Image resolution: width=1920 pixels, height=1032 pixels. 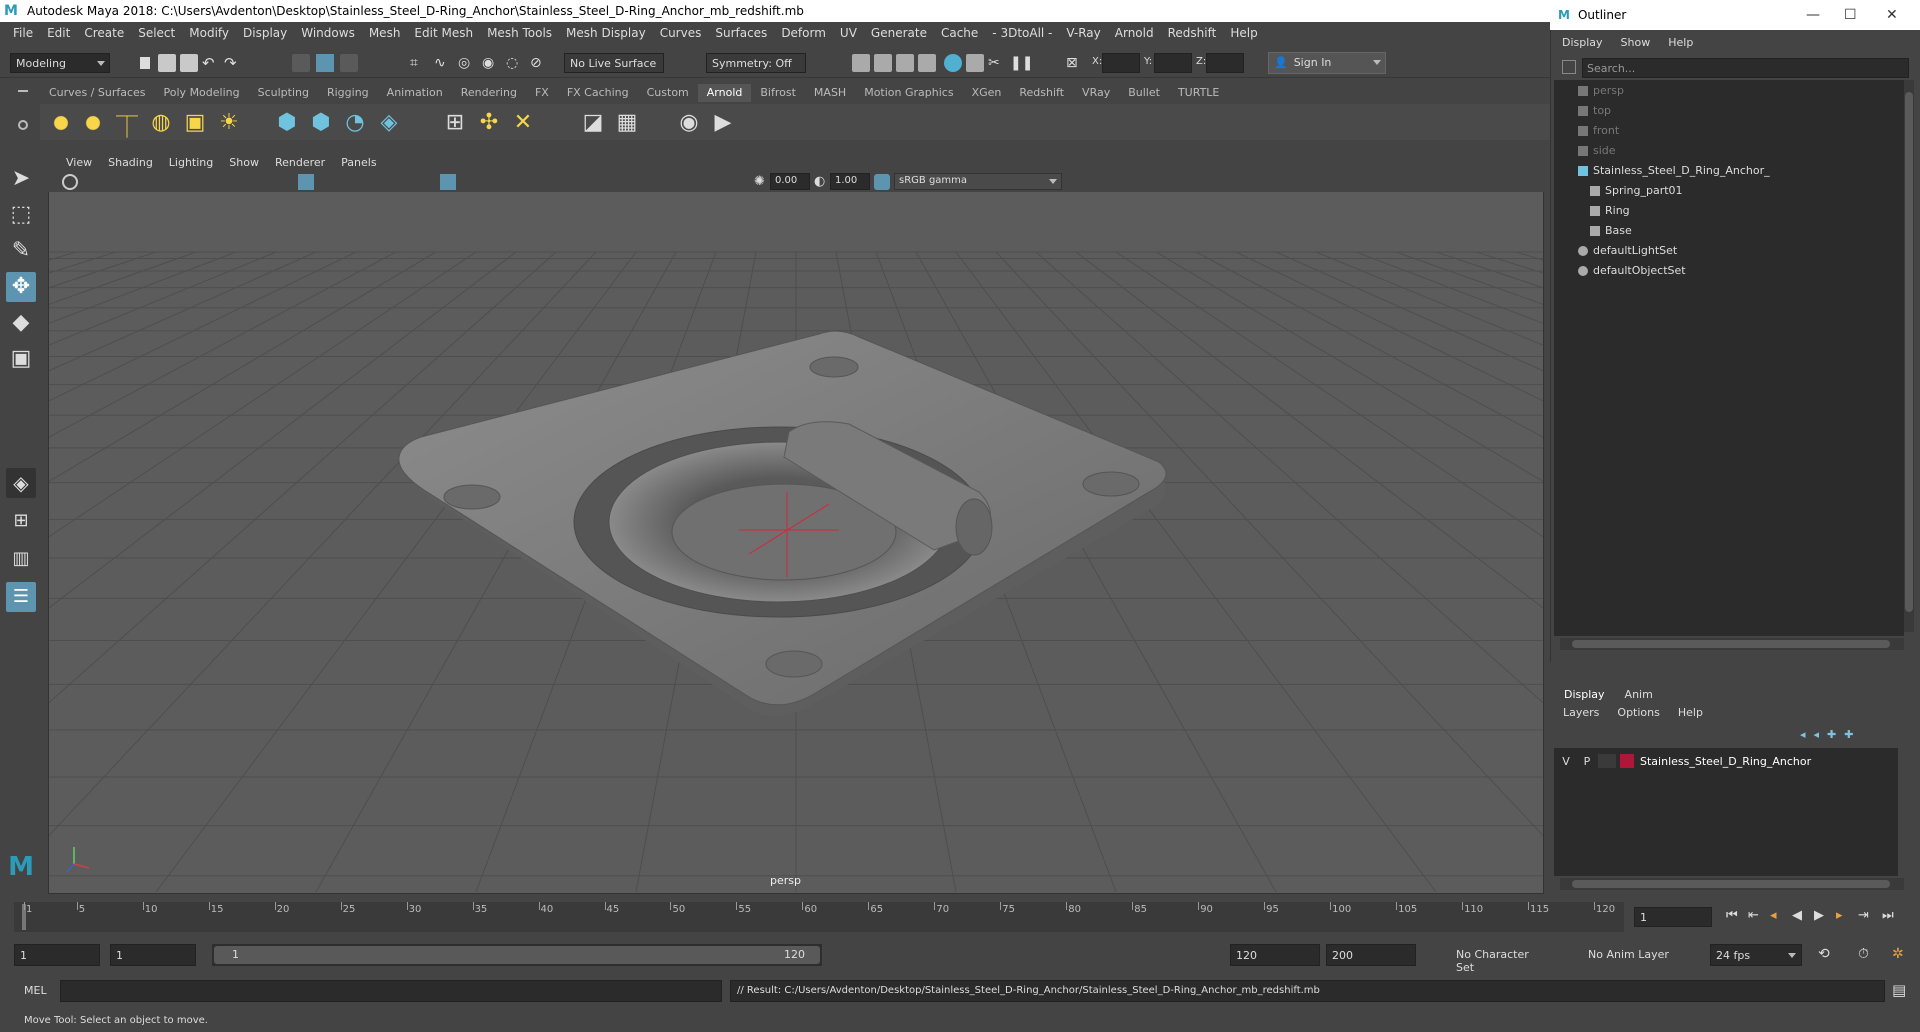 I want to click on single-perspective-layout-icon: ◈, so click(x=21, y=483).